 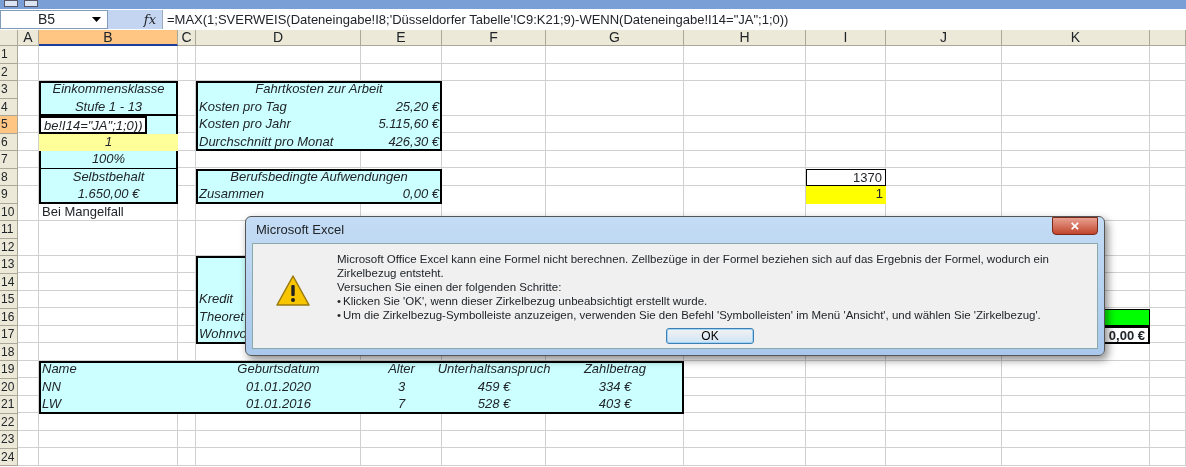 I want to click on column-header: K, so click(x=1076, y=38).